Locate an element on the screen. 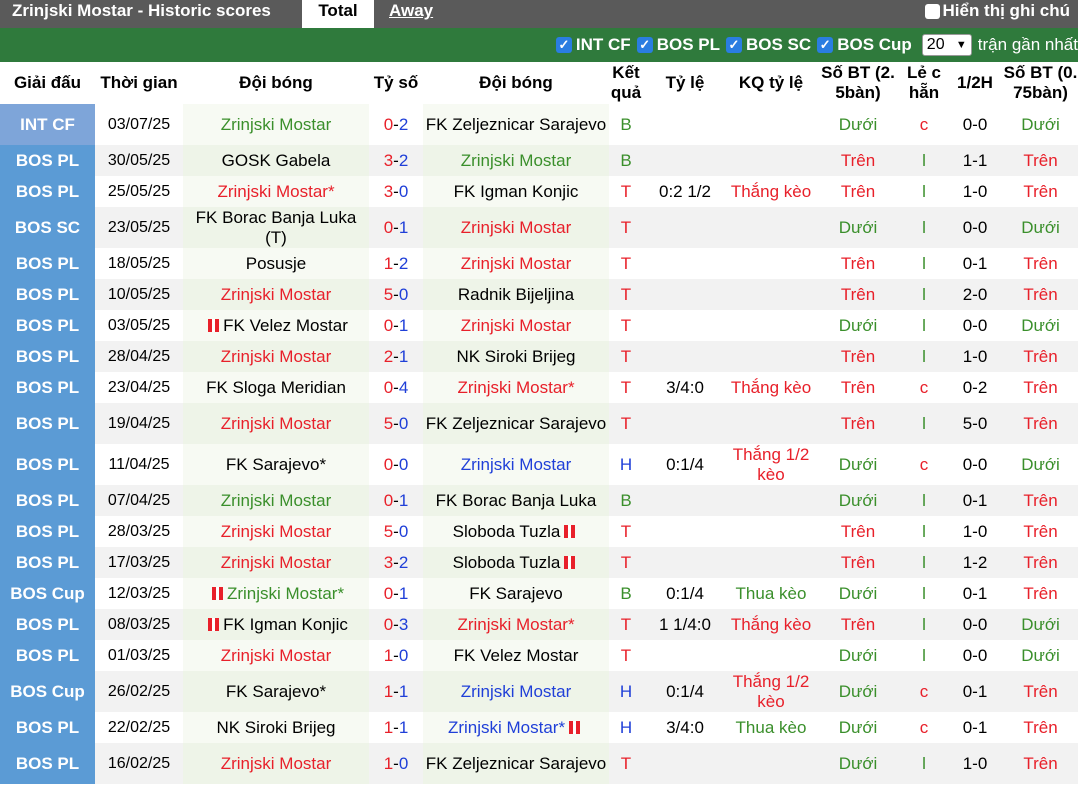 The image size is (1078, 800). away-team-cell: Sloboda Tuzla is located at coordinates (516, 531).